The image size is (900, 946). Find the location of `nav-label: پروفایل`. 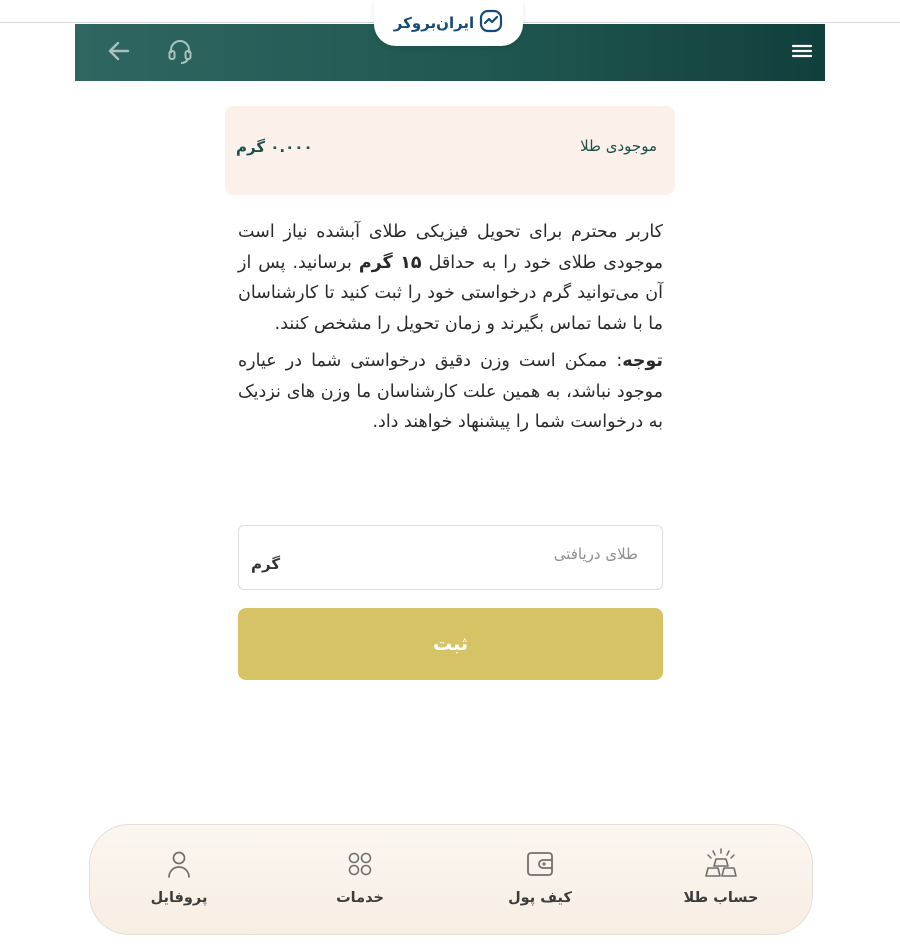

nav-label: پروفایل is located at coordinates (179, 898).